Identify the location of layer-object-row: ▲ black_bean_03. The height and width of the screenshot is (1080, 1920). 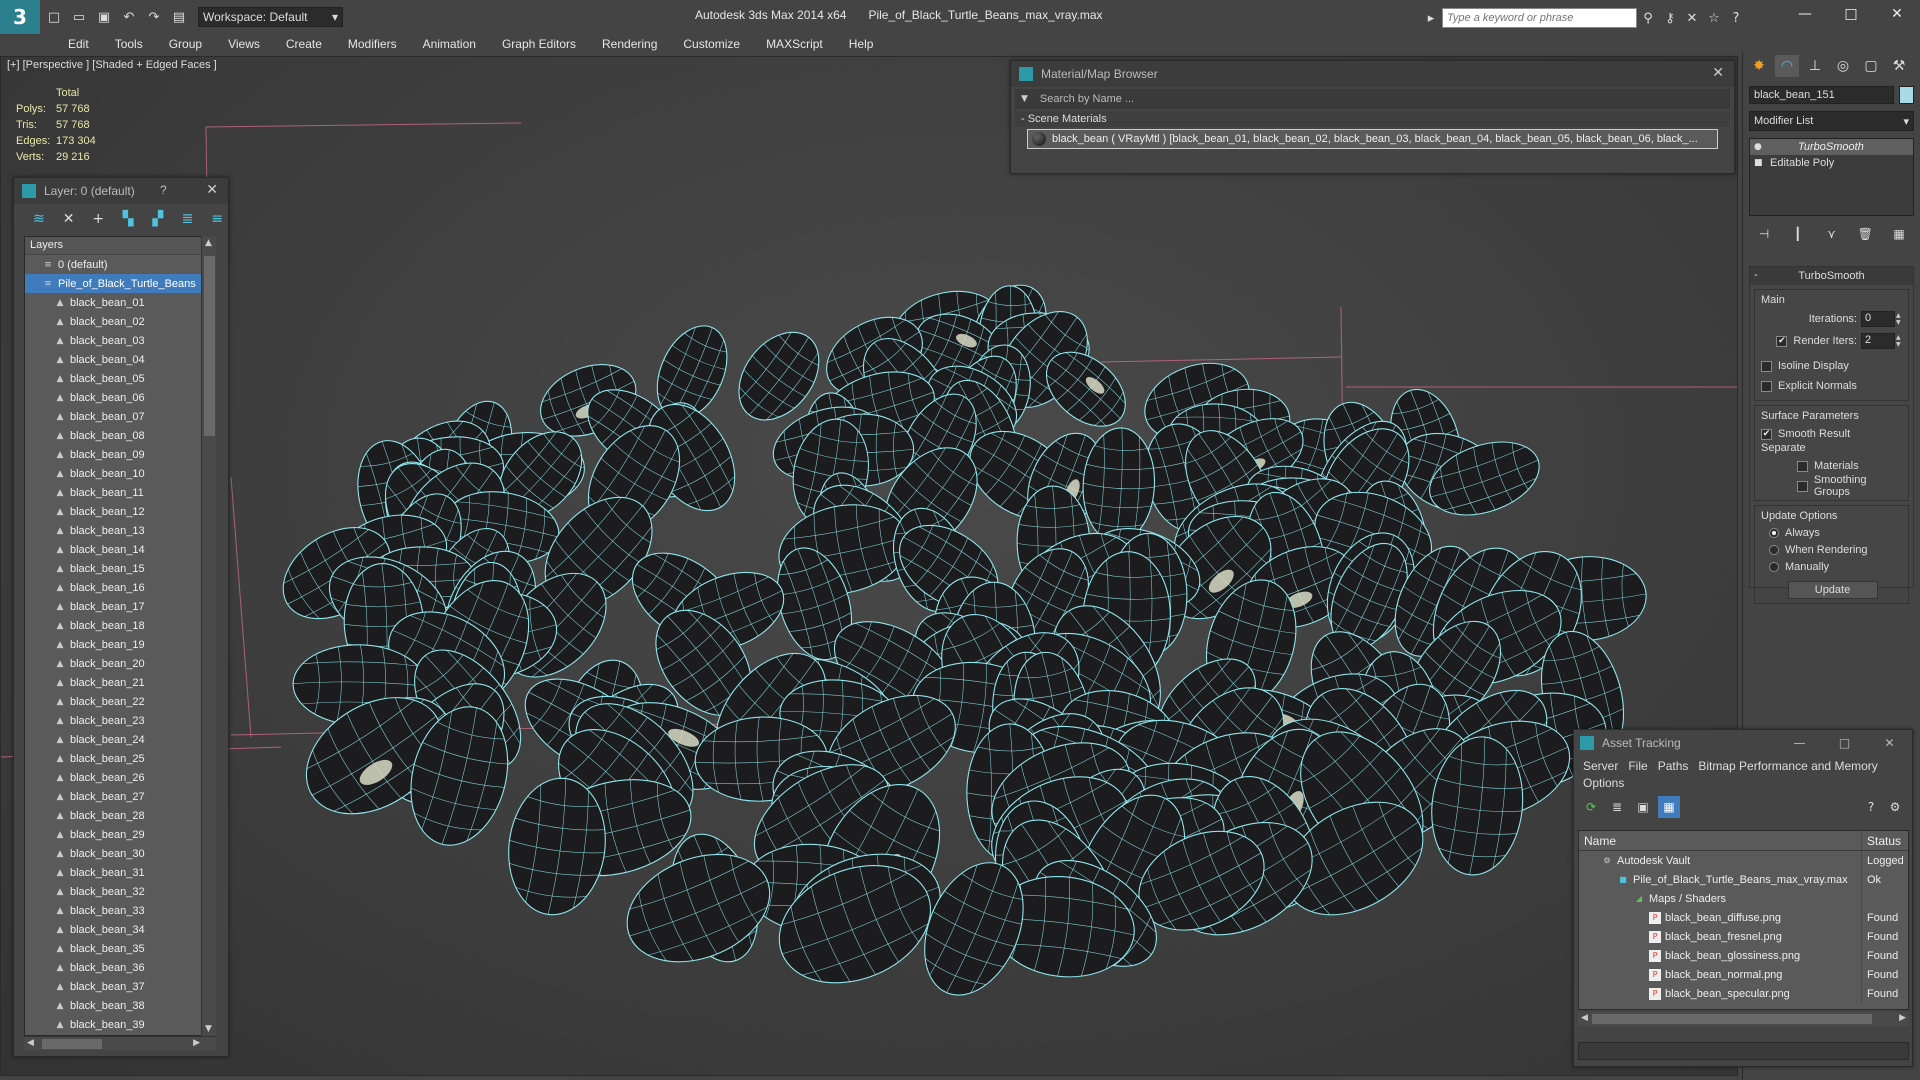
(120, 340).